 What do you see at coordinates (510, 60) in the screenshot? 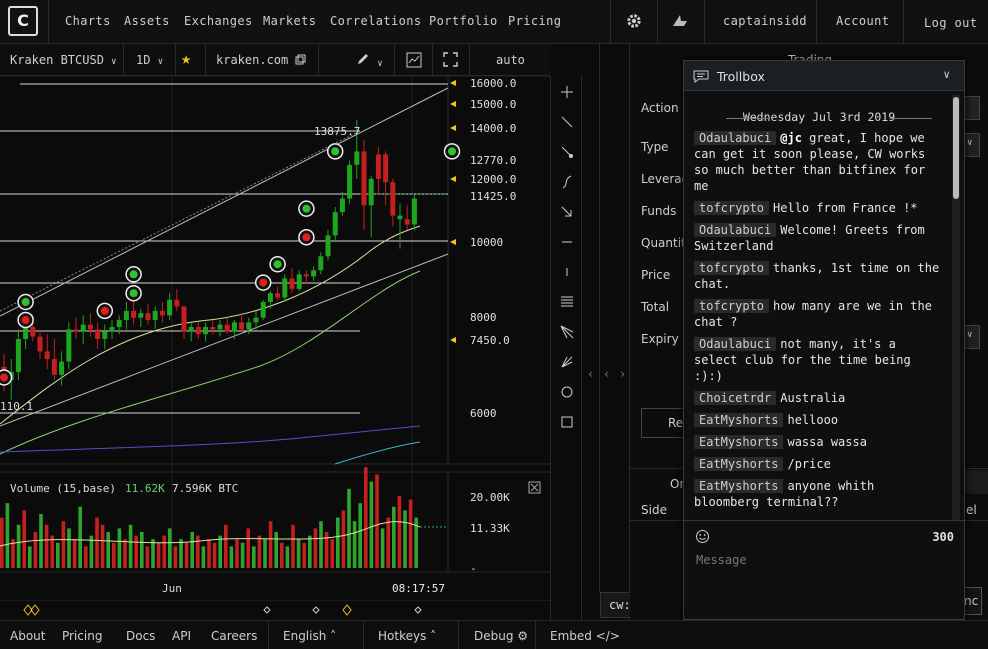
I see `scale-mode-toggle: auto` at bounding box center [510, 60].